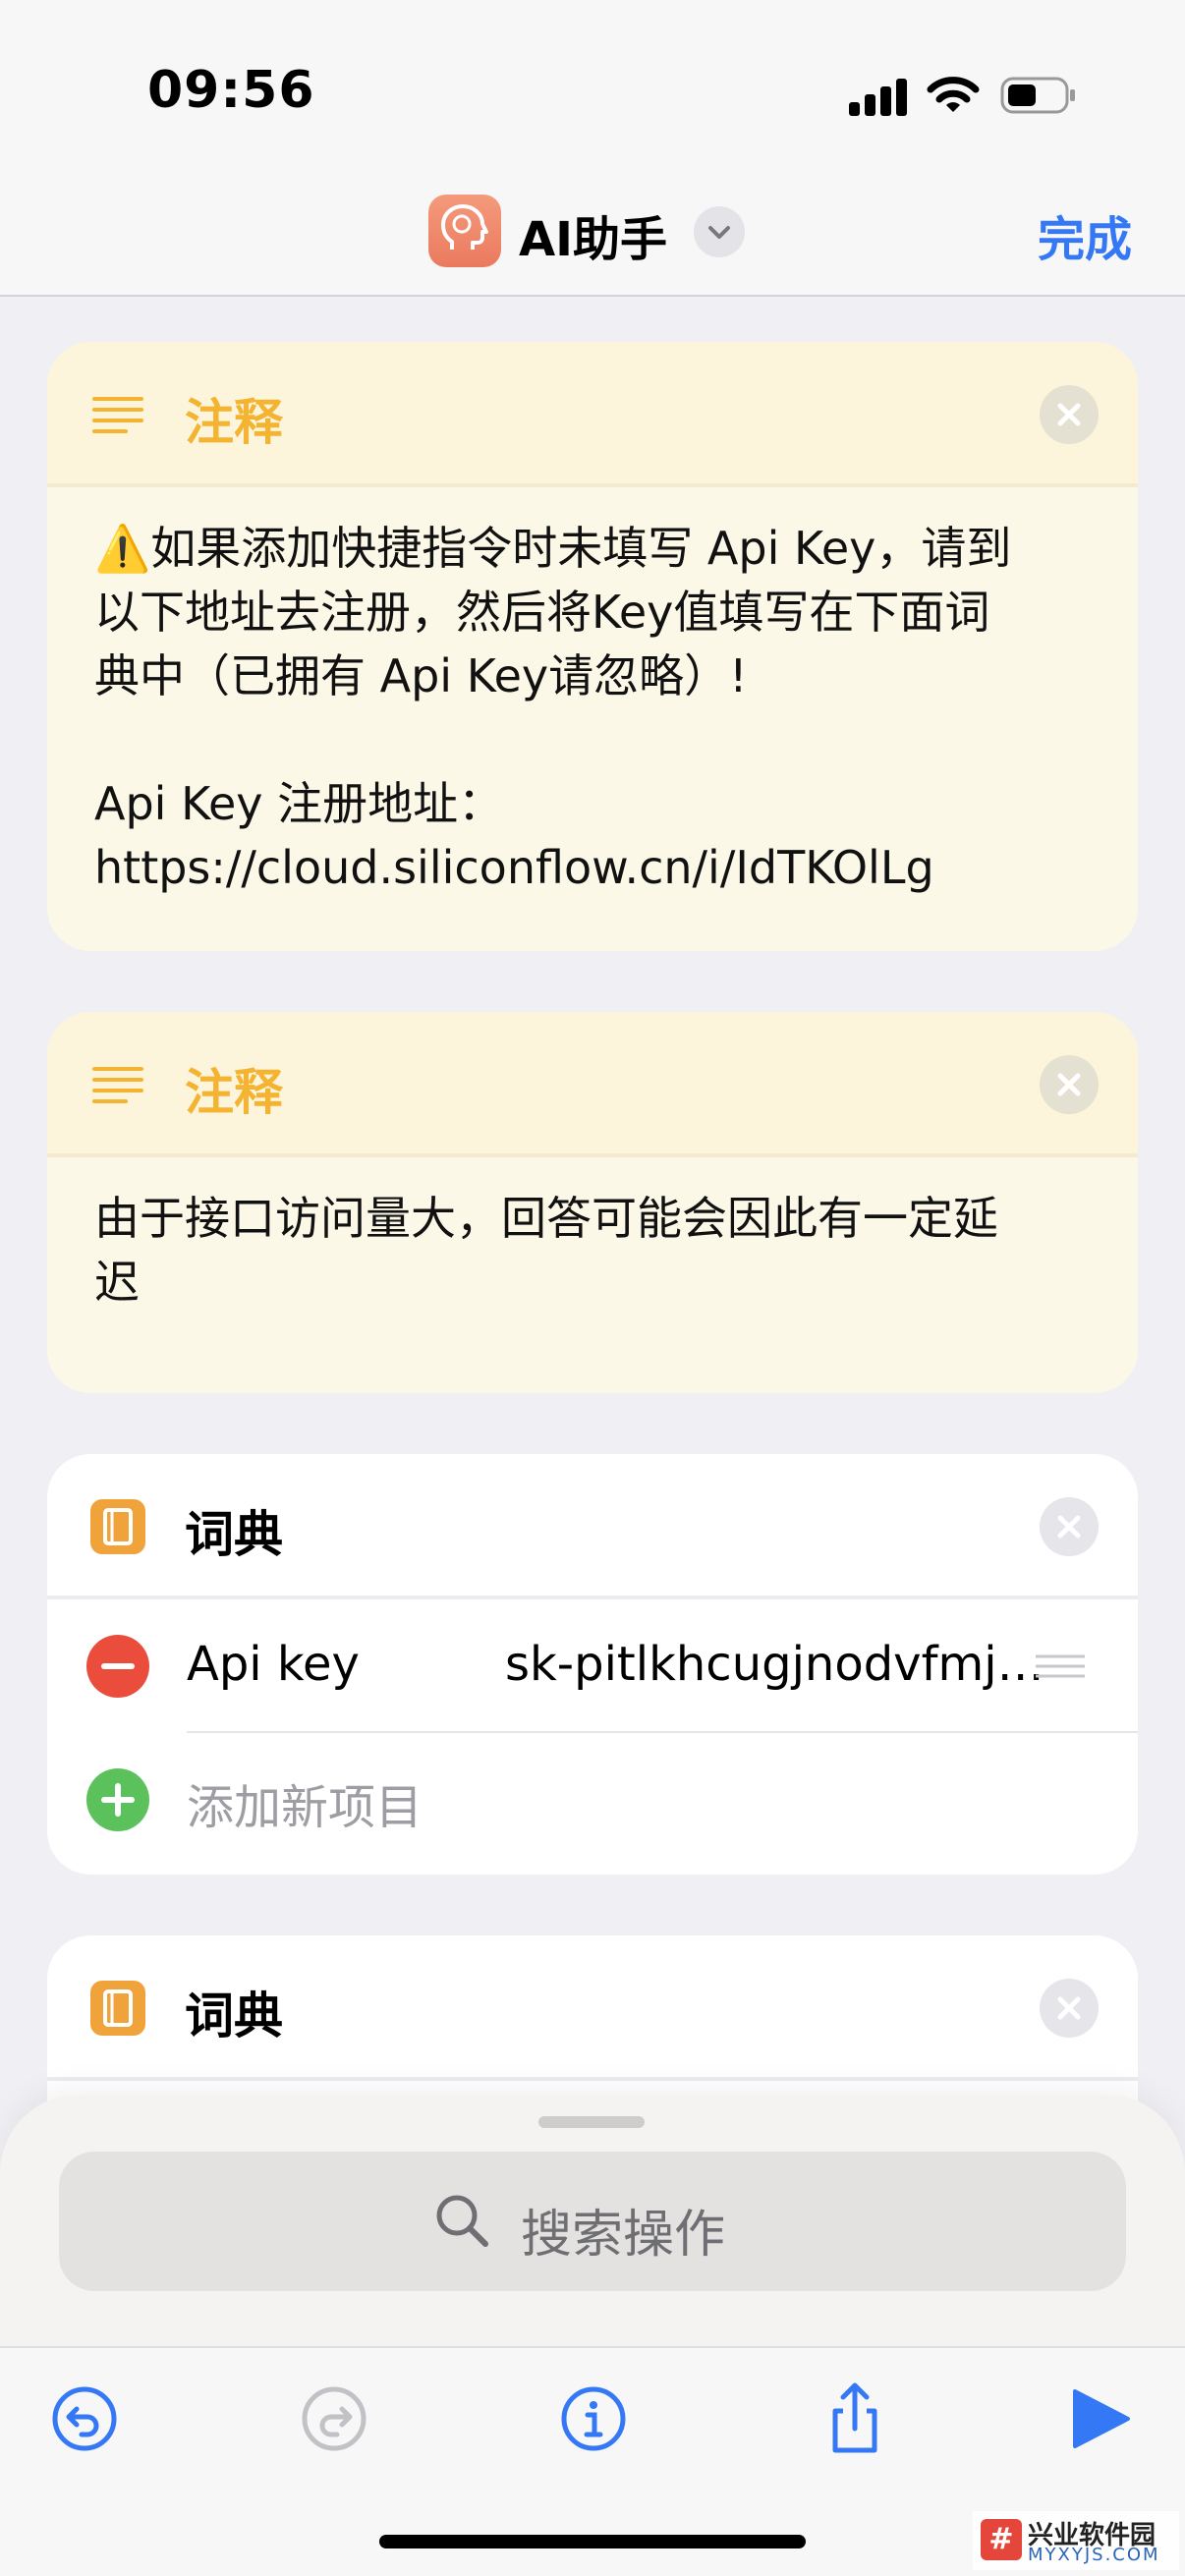 The image size is (1185, 2576). What do you see at coordinates (462, 2221) in the screenshot?
I see `search-icon` at bounding box center [462, 2221].